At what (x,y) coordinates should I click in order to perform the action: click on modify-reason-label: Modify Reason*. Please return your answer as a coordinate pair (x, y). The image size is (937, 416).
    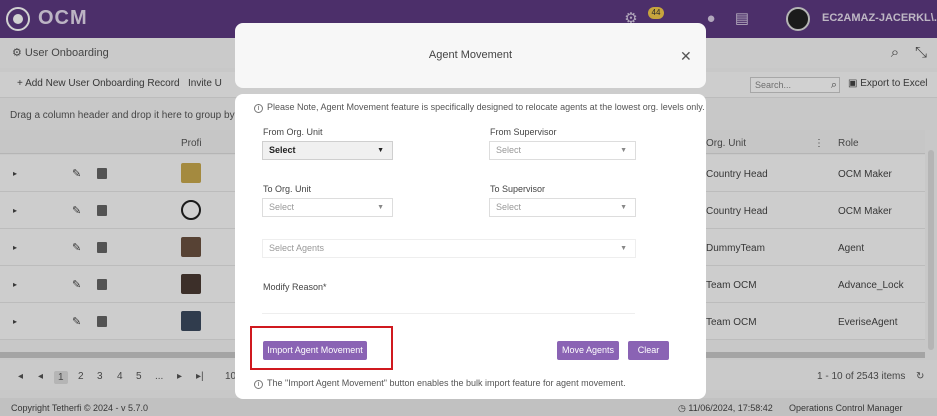
    Looking at the image, I should click on (295, 287).